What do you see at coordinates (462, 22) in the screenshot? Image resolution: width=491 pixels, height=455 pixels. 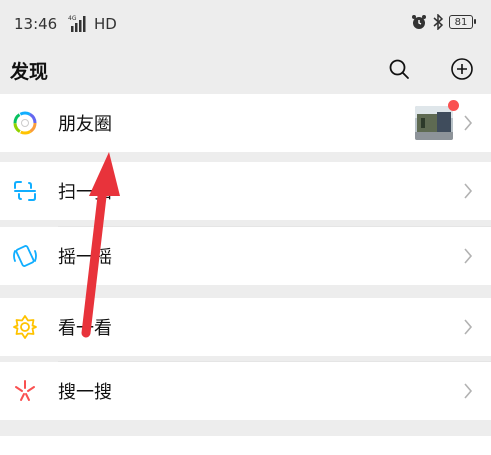 I see `battery-icon: 81` at bounding box center [462, 22].